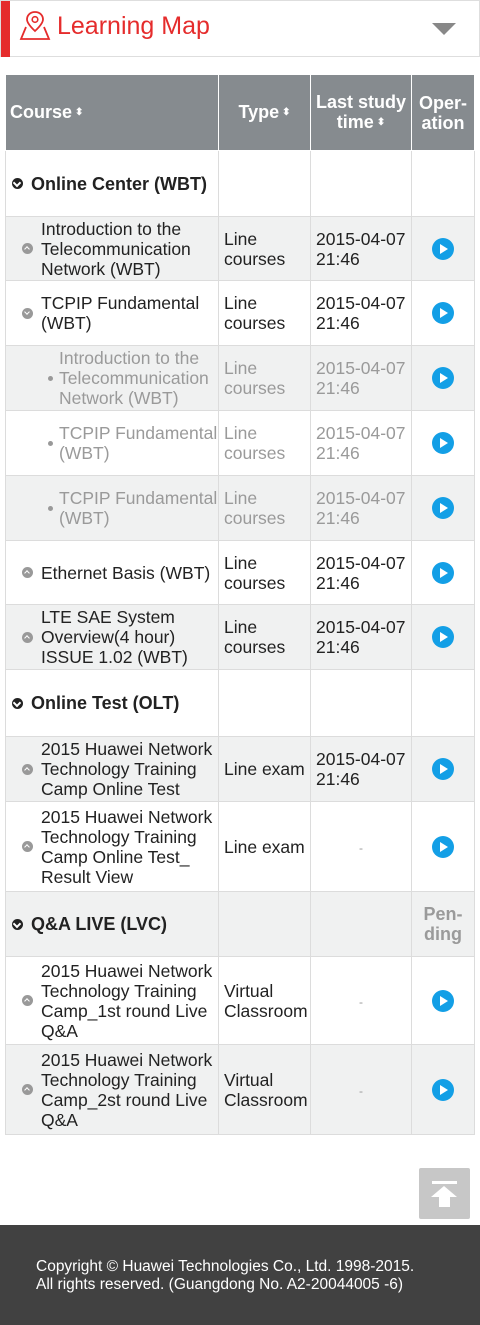 The height and width of the screenshot is (1325, 480). I want to click on back-to-top-button, so click(444, 1193).